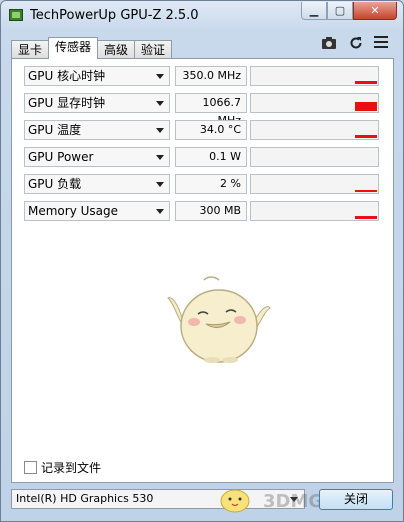  What do you see at coordinates (61, 157) in the screenshot?
I see `sensor-name-label: GPU Power` at bounding box center [61, 157].